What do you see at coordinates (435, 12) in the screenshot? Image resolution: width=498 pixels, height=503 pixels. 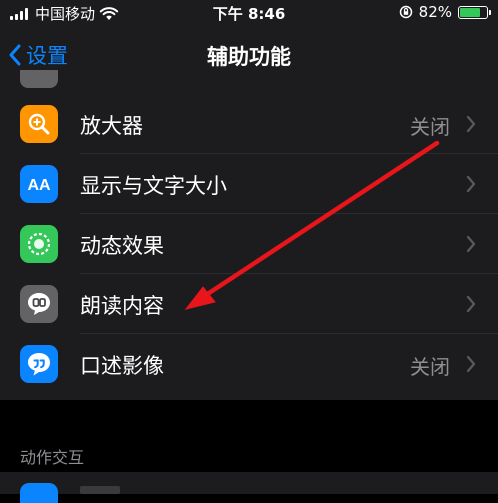 I see `battery-percent: 82%` at bounding box center [435, 12].